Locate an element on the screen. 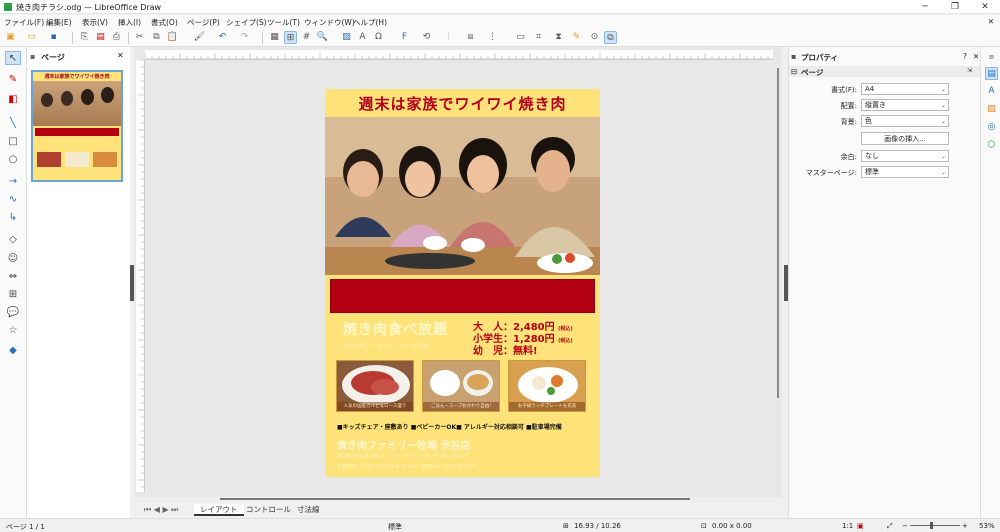  copy-icon: ⧉ is located at coordinates (156, 37).